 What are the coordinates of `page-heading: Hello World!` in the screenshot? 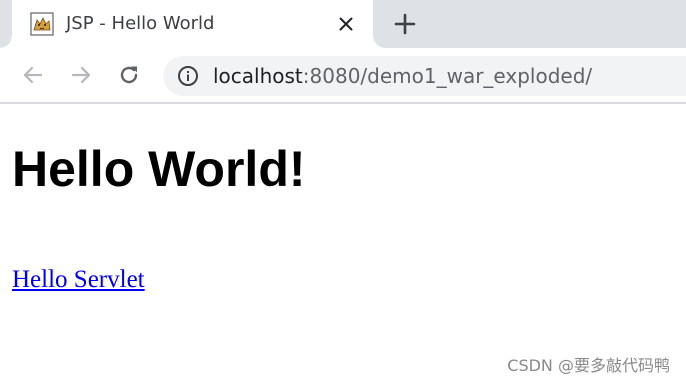 It's located at (159, 169).